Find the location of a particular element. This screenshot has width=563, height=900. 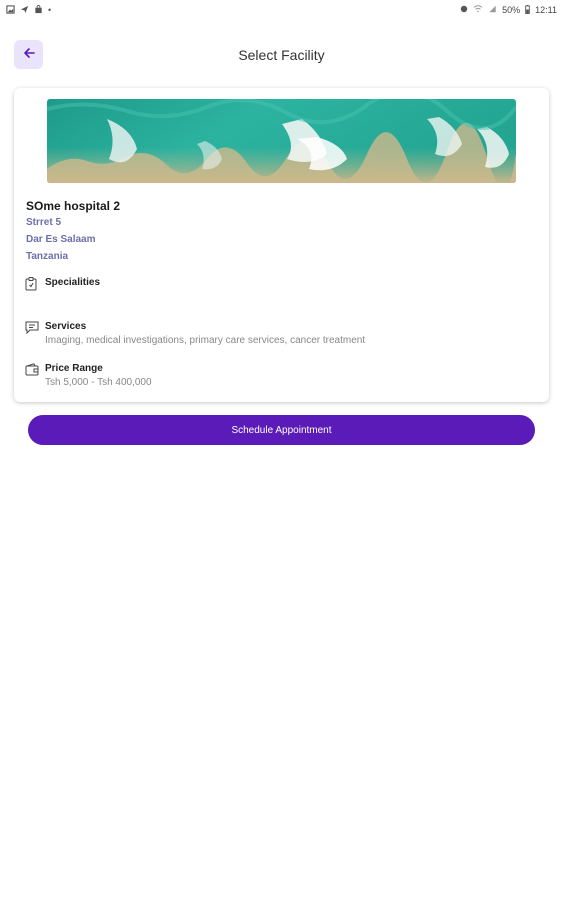

status-left: • is located at coordinates (29, 10).